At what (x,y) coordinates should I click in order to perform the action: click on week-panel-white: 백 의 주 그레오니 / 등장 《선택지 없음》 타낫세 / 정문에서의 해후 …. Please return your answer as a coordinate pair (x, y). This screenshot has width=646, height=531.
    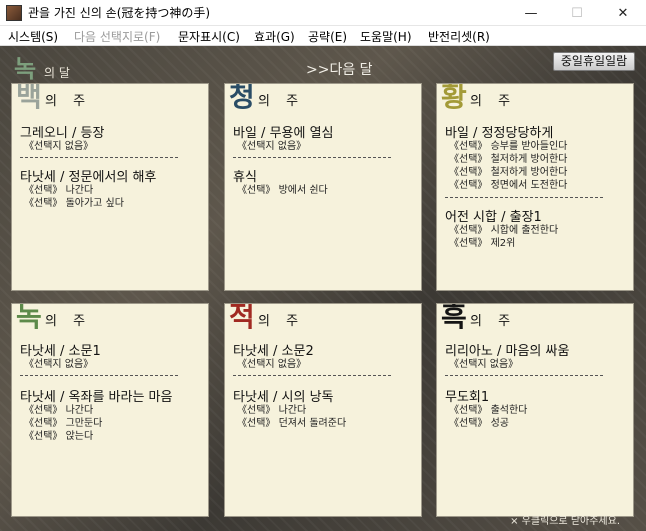
    Looking at the image, I should click on (110, 187).